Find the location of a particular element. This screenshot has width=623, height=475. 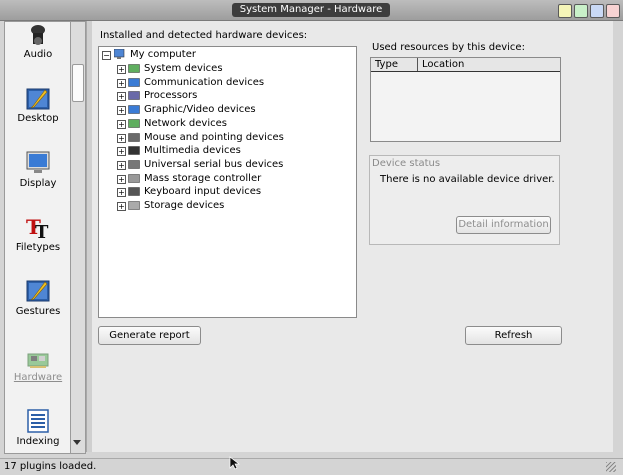

tree-item-label: Mouse and pointing devices is located at coordinates (214, 137).